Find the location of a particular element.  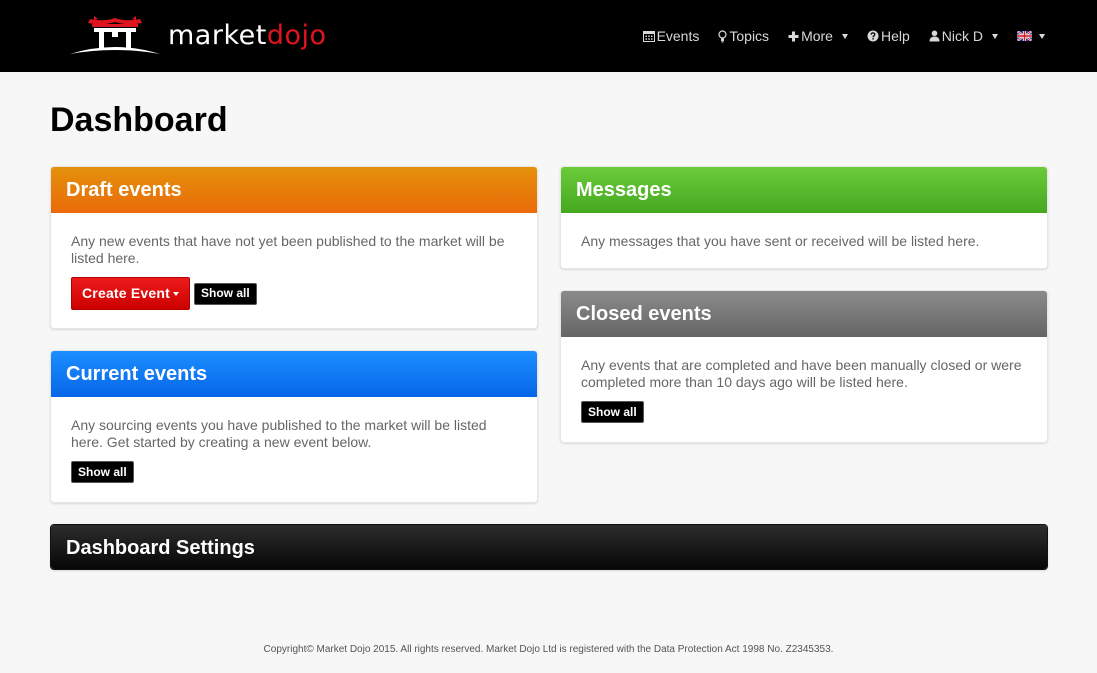

nav-help: Help is located at coordinates (888, 36).